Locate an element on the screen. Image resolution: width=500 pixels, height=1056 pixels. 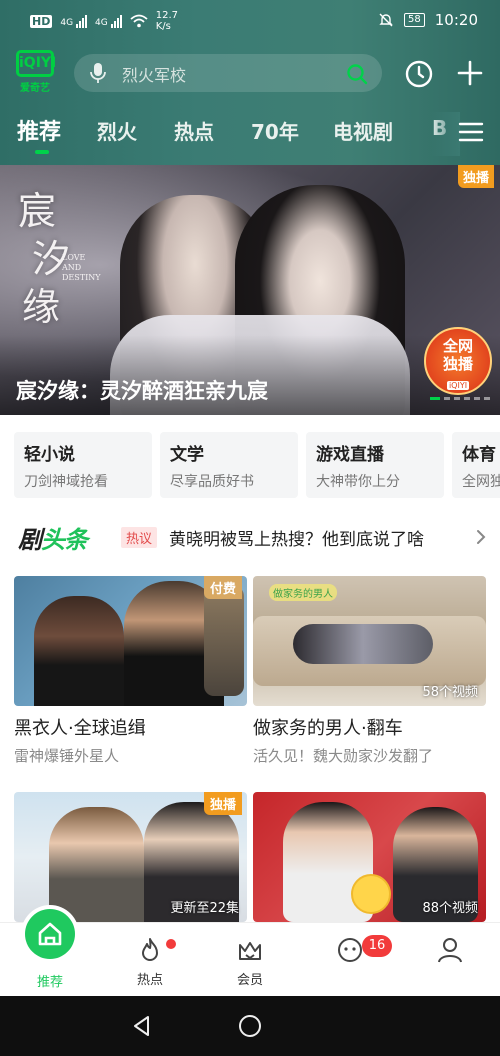
chevron-right-icon is located at coordinates (481, 537).